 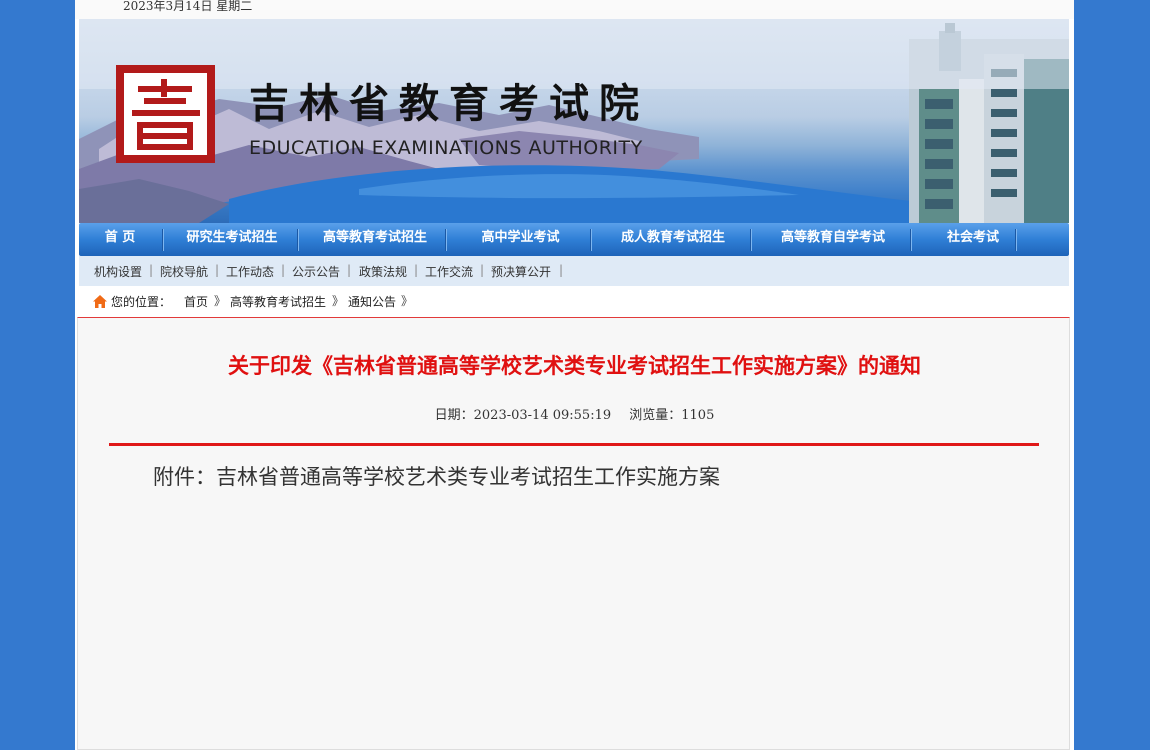 What do you see at coordinates (375, 239) in the screenshot?
I see `nav-item-higher-education-admission: 高等教育考试招生` at bounding box center [375, 239].